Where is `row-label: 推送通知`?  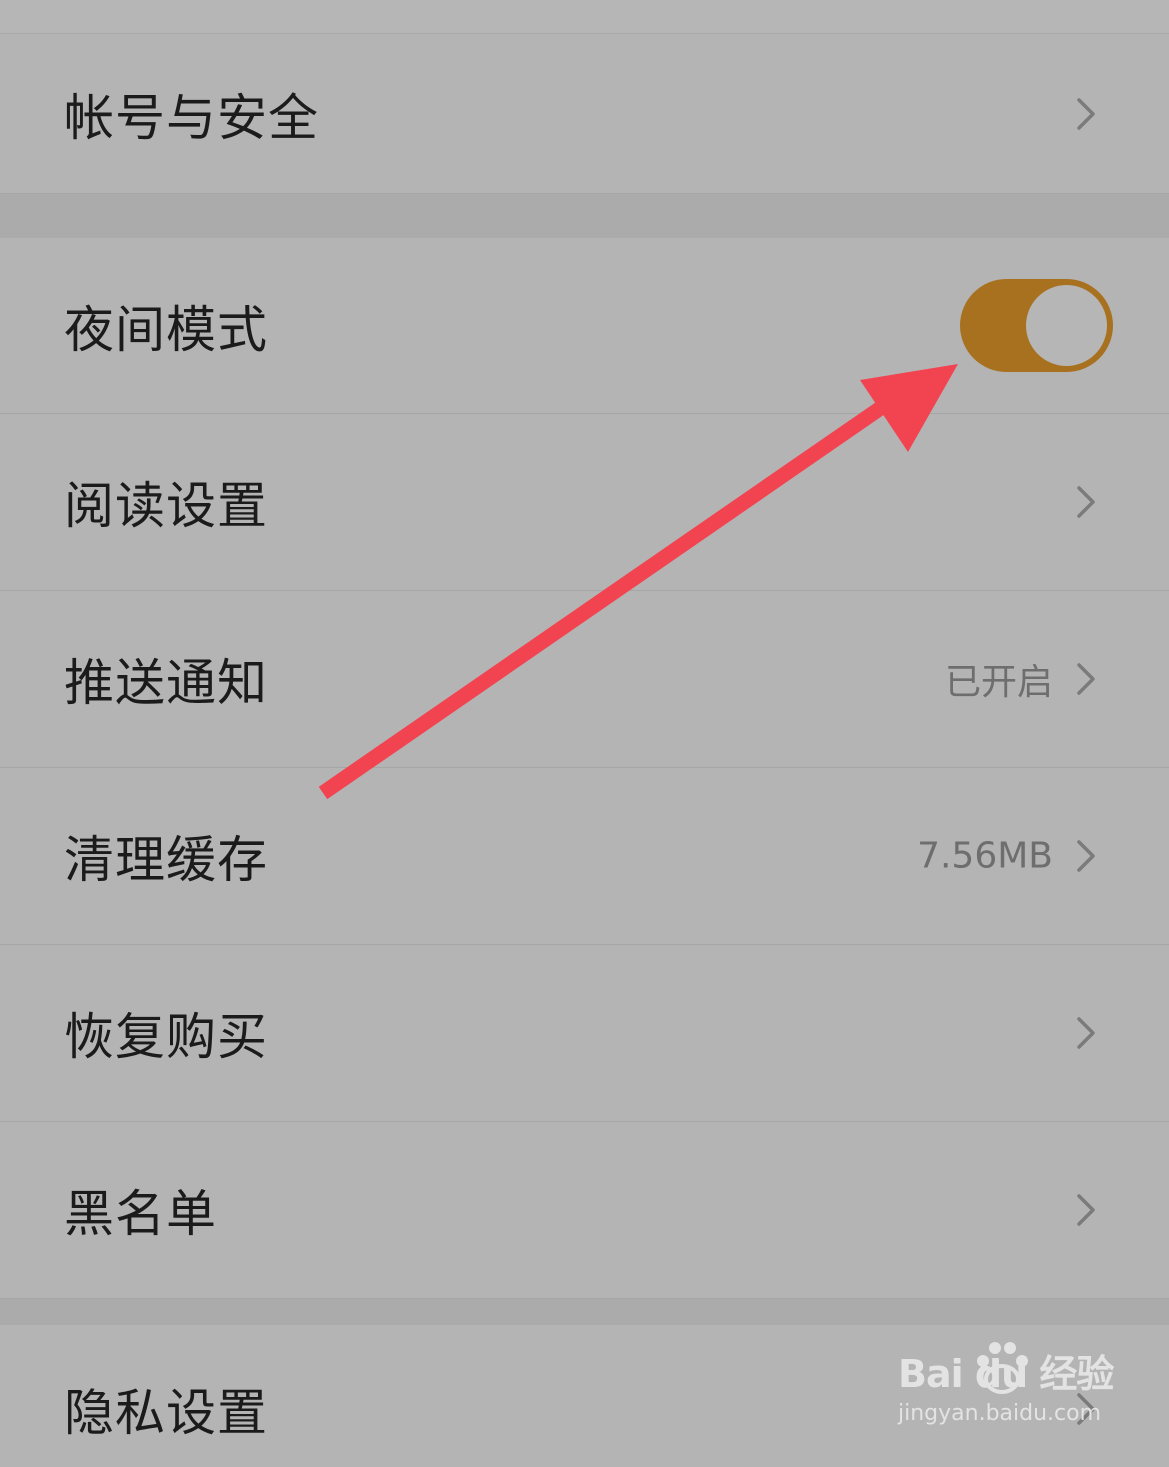
row-label: 推送通知 is located at coordinates (166, 683).